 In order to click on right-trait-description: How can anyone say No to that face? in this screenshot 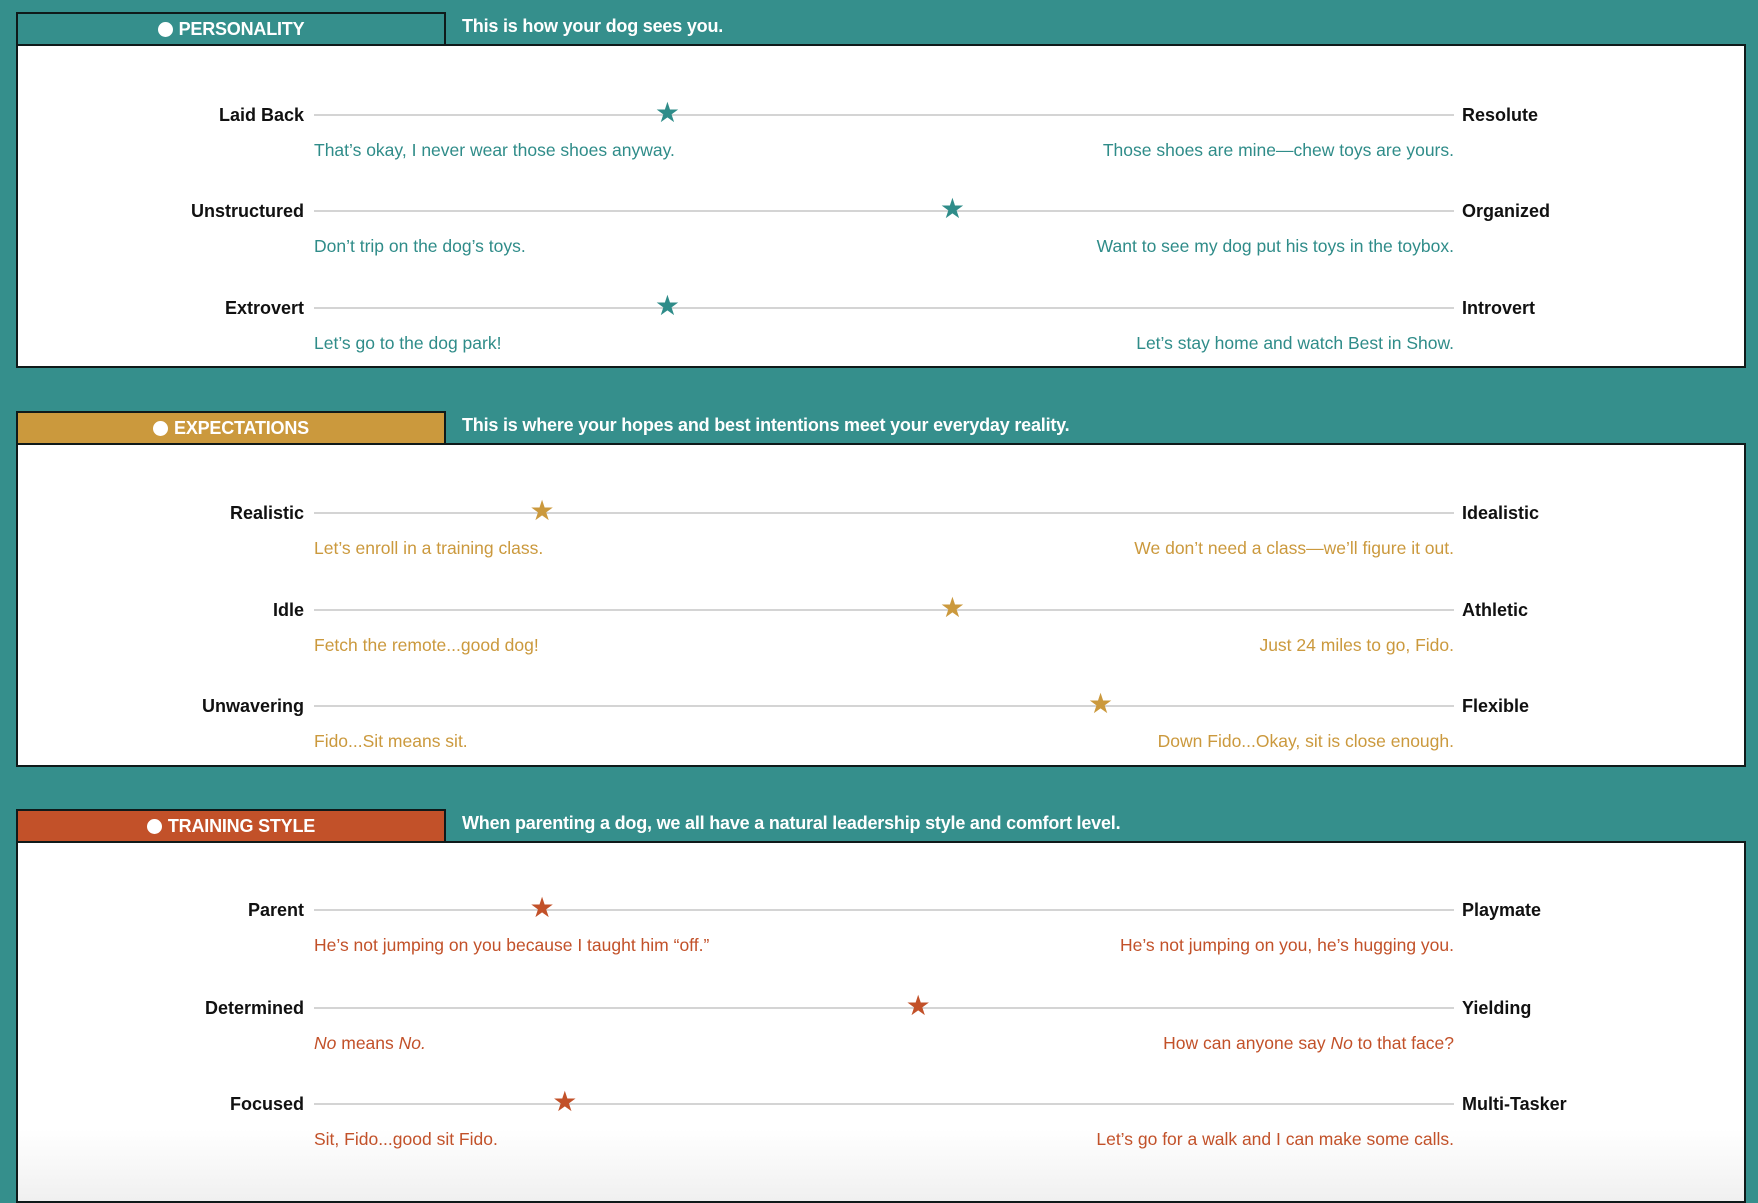, I will do `click(1308, 1043)`.